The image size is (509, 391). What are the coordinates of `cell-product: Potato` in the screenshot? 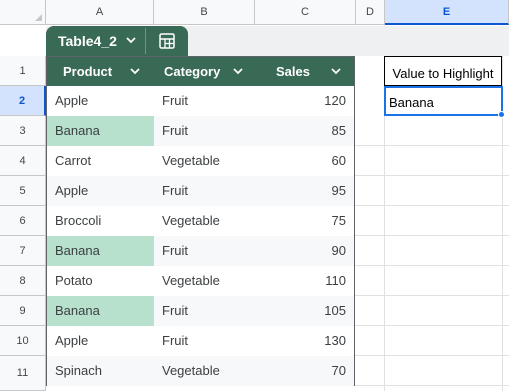 It's located at (100, 281).